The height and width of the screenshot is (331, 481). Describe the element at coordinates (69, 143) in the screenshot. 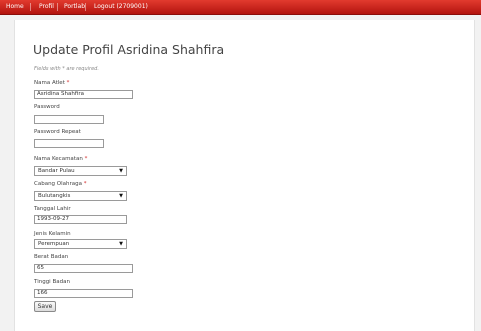

I see `password-repeat-input` at that location.